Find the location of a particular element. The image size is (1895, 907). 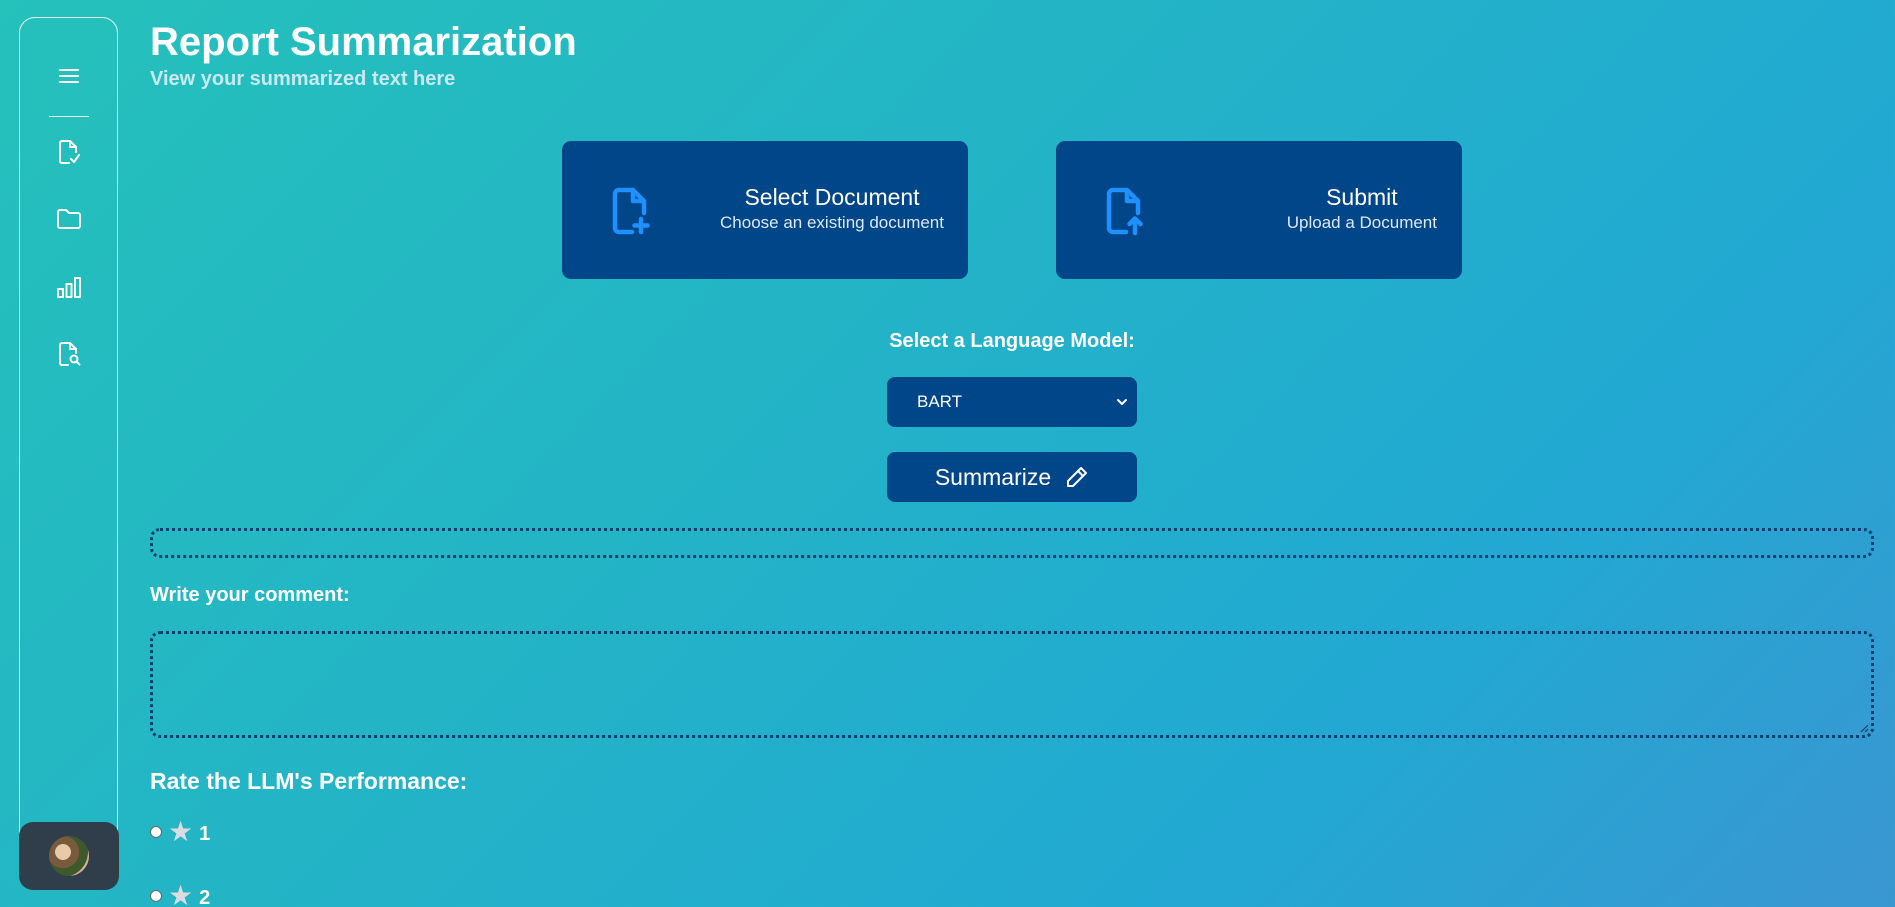

bar-chart-icon is located at coordinates (68, 287).